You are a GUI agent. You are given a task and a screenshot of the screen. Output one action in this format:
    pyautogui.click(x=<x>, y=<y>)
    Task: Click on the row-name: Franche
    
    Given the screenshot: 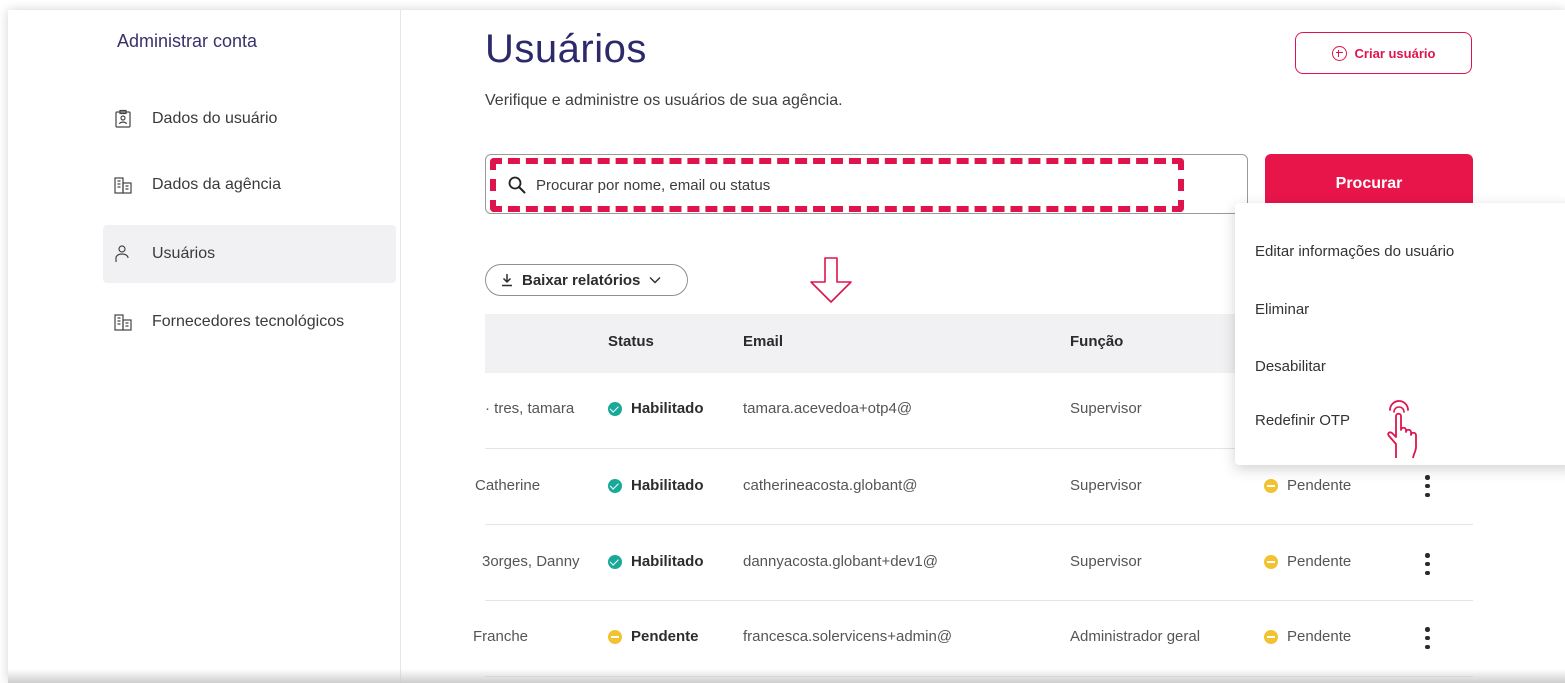 What is the action you would take?
    pyautogui.click(x=501, y=636)
    